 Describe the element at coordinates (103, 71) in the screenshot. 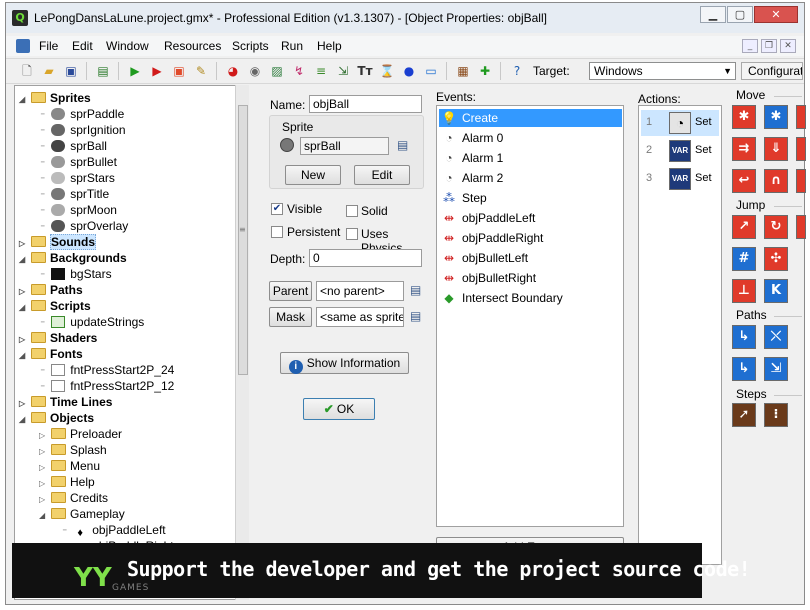

I see `export-icon: ▤` at that location.